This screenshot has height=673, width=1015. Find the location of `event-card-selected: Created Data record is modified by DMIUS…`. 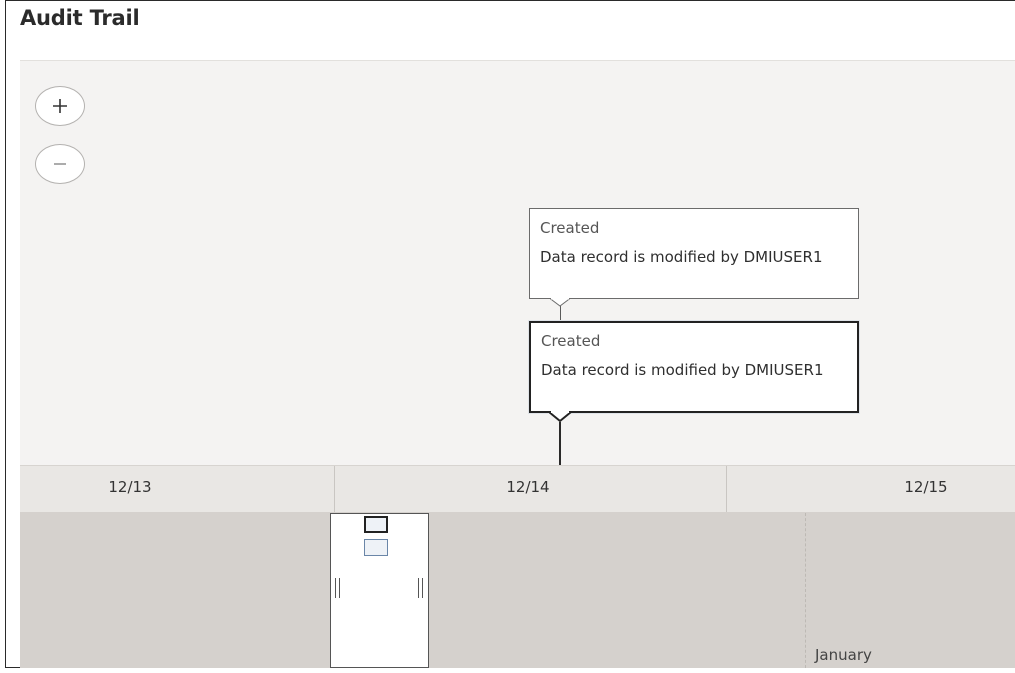

event-card-selected: Created Data record is modified by DMIUS… is located at coordinates (694, 367).